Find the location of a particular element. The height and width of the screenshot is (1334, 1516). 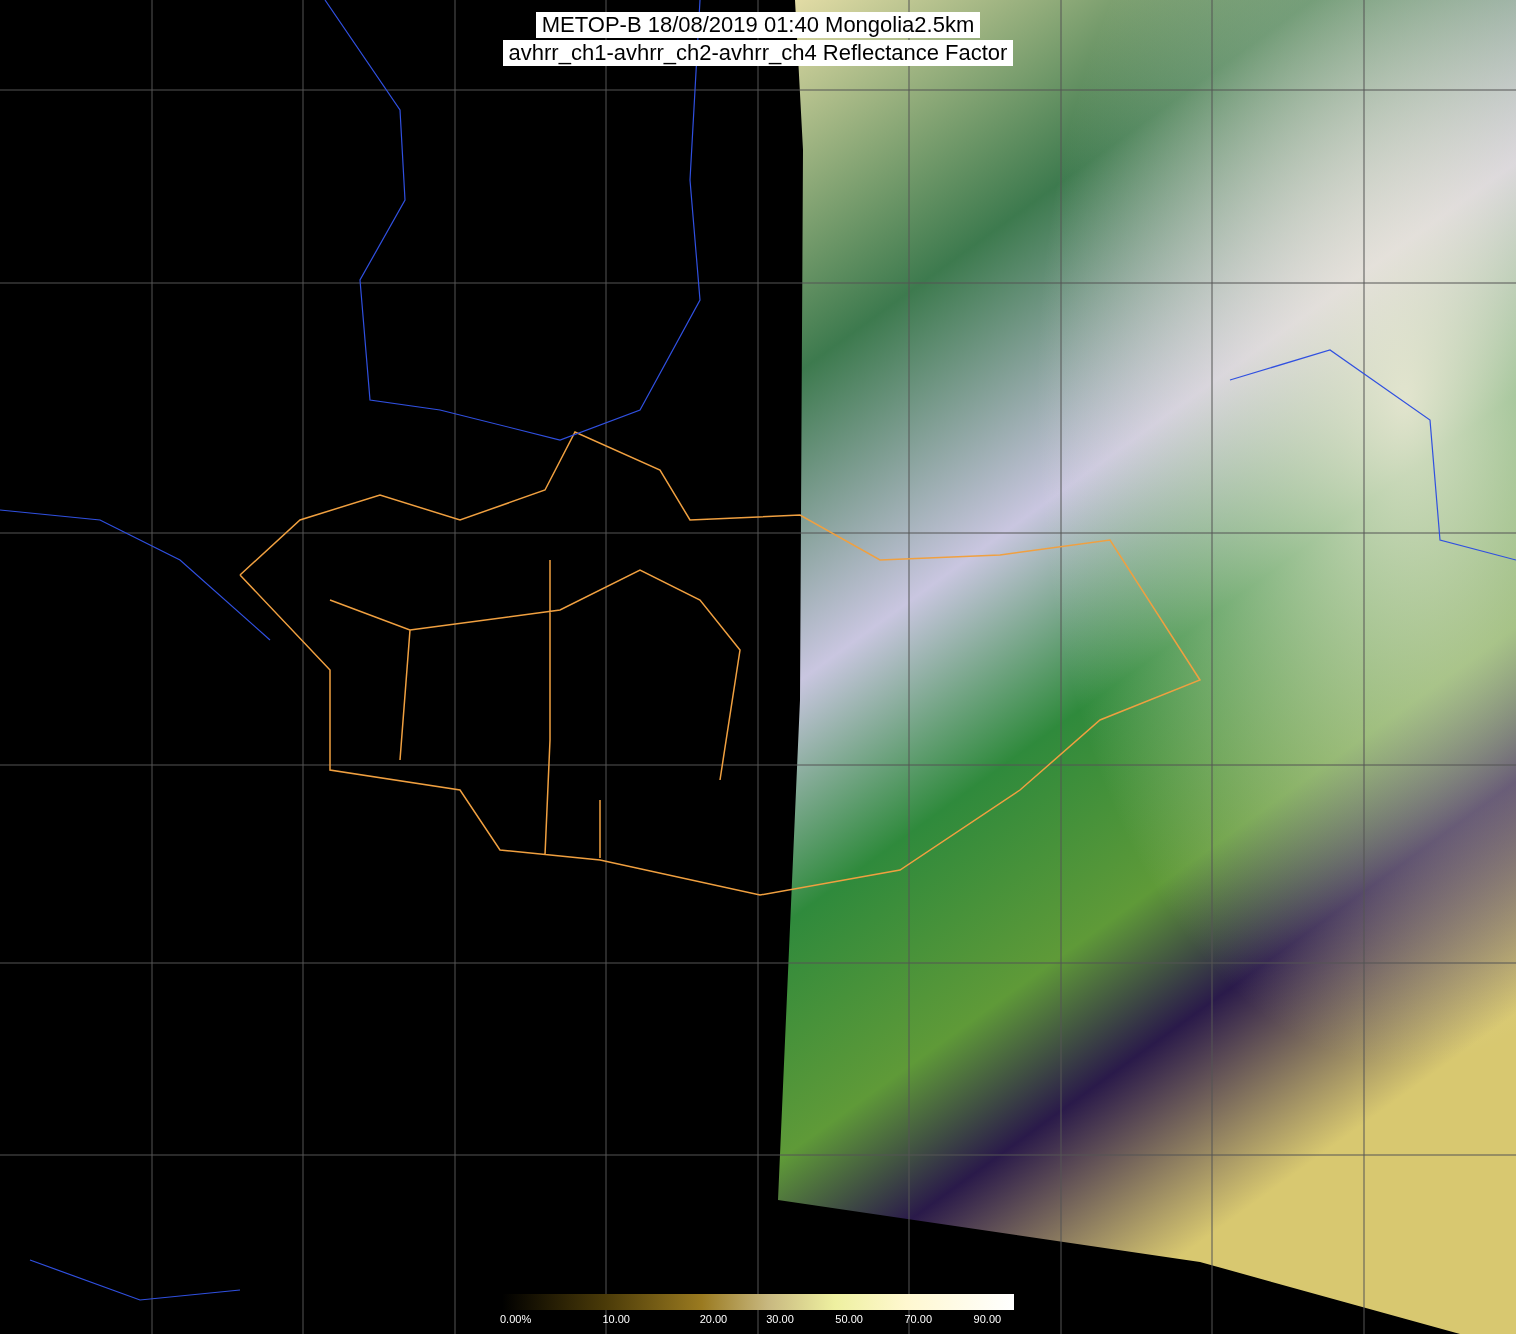

colorbar-tick-label: 0.00% is located at coordinates (516, 1319).